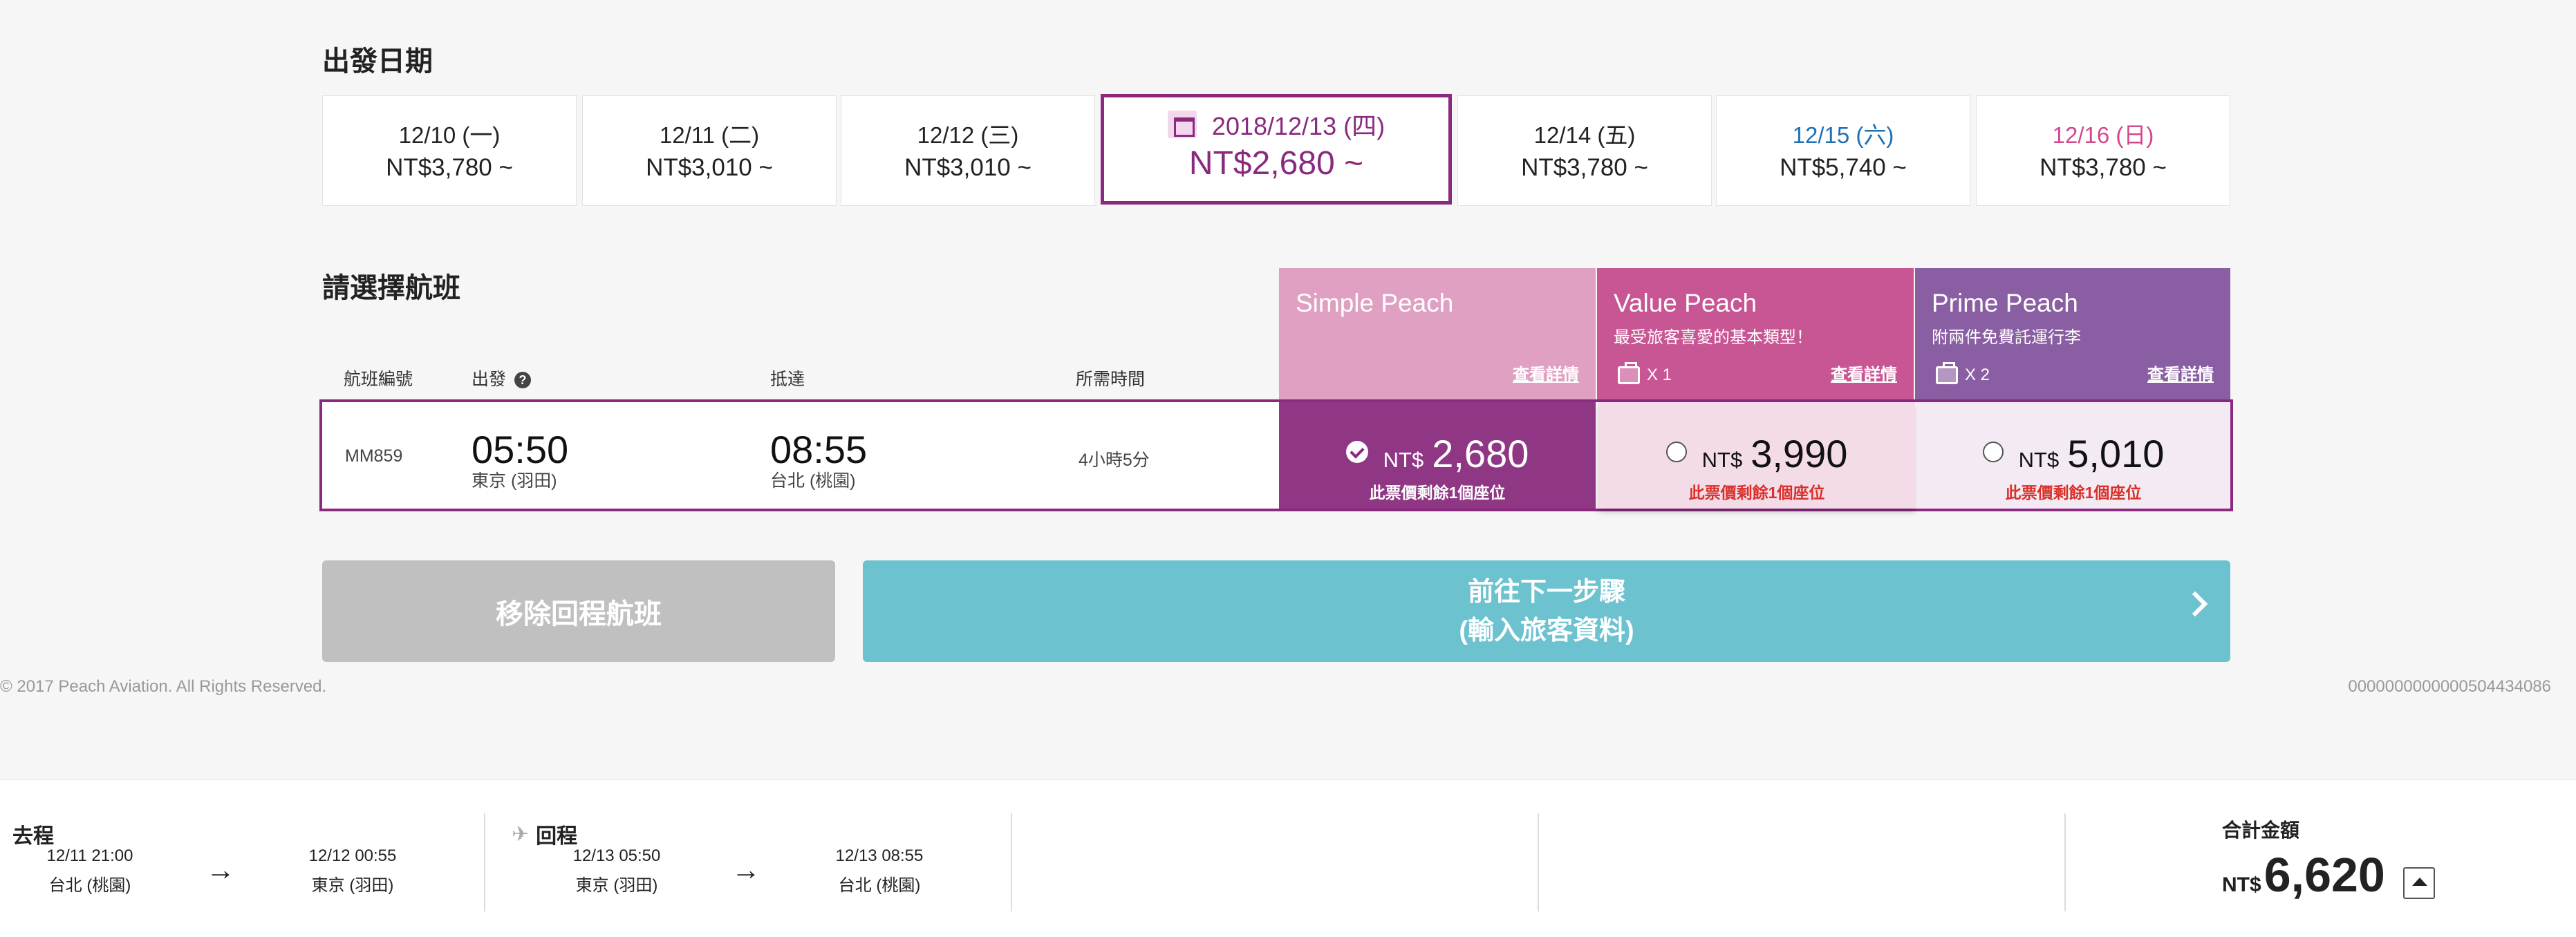  I want to click on fare-header-prime: Prime Peach 附兩件免費託運行李 X 2 查看詳情, so click(2072, 334).